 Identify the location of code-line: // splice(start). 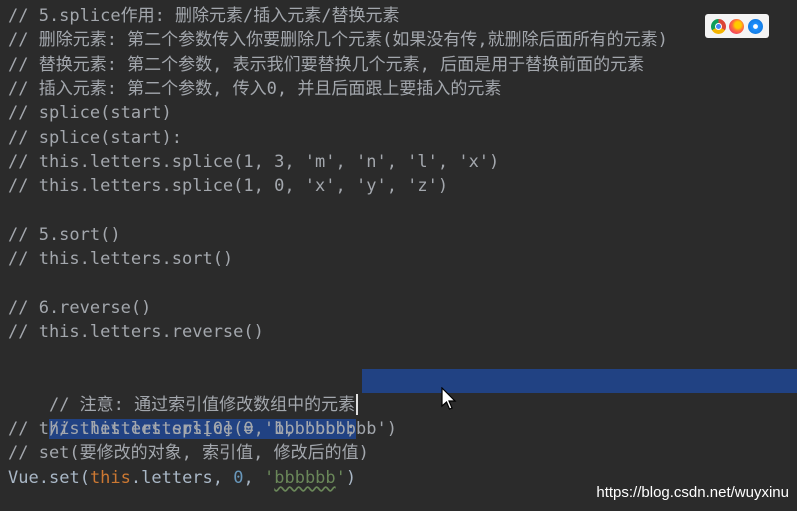
(398, 113).